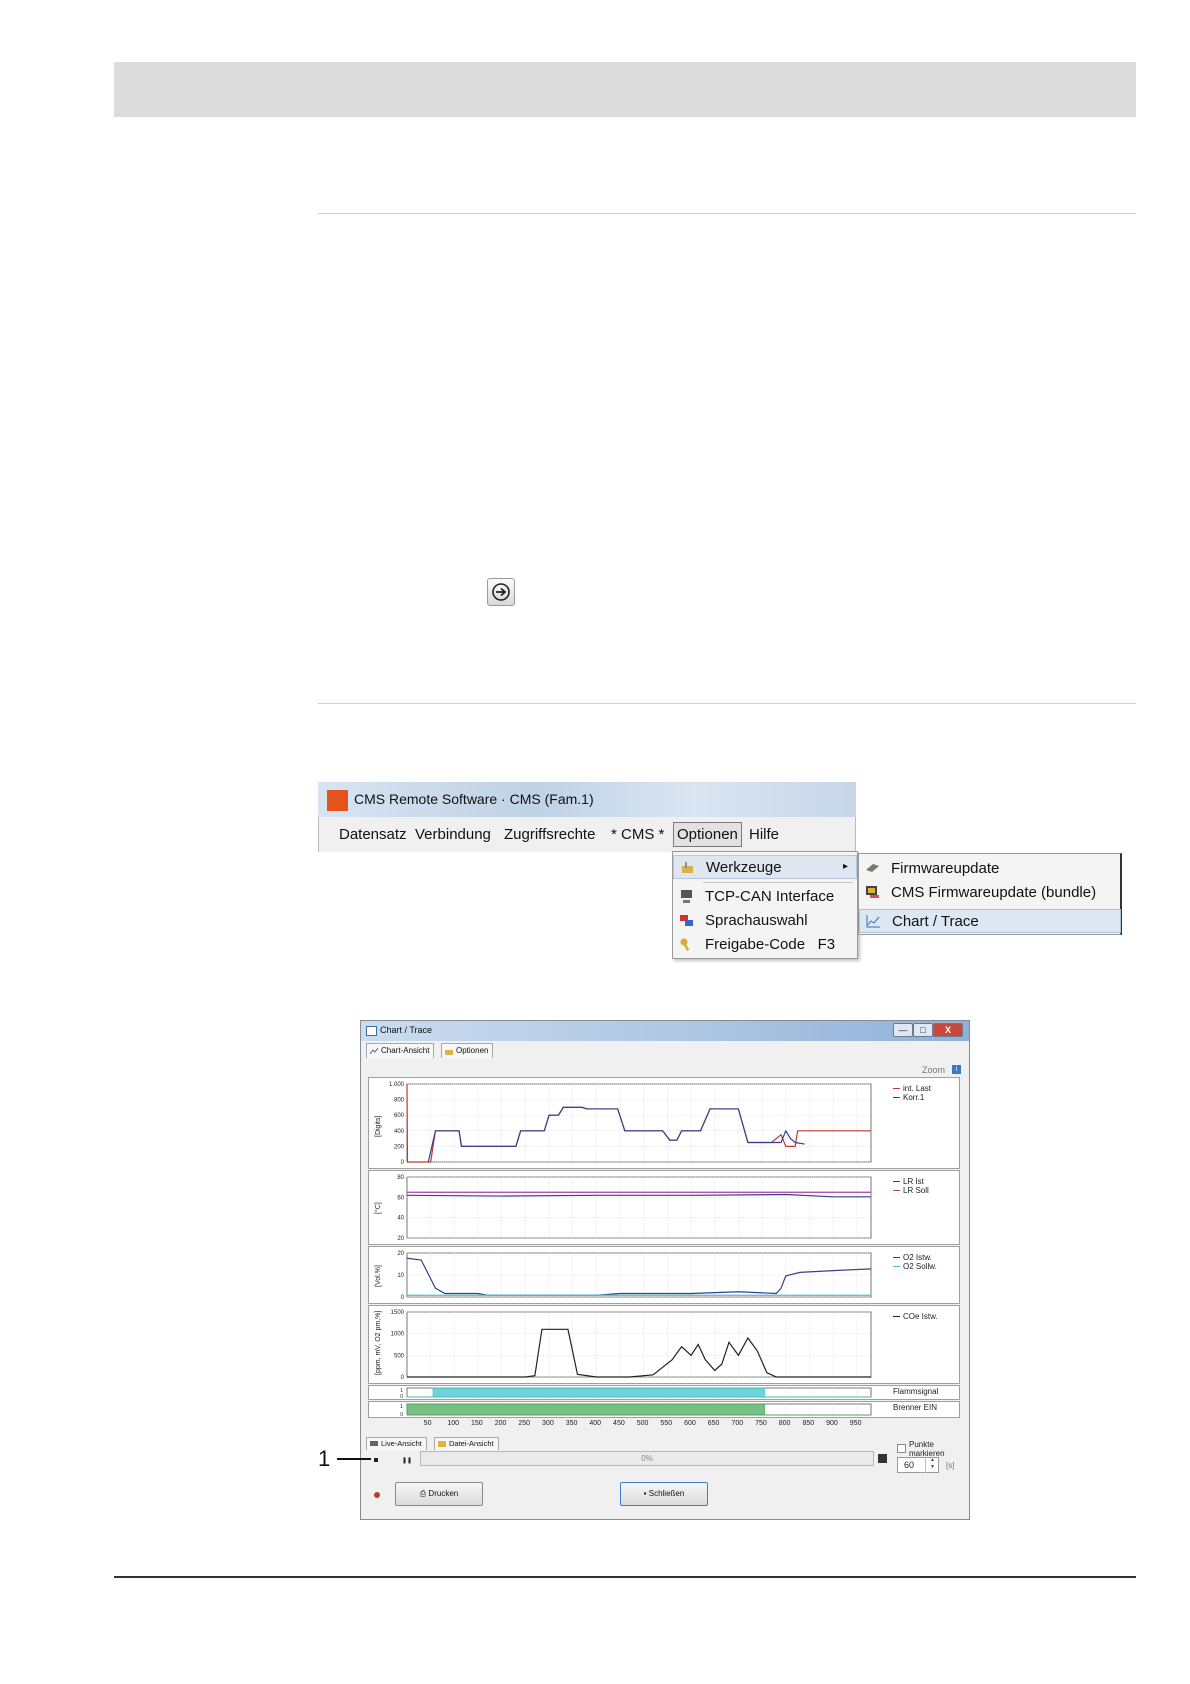 The width and height of the screenshot is (1190, 1684). What do you see at coordinates (549, 834) in the screenshot?
I see `menu-zugriffsrechte: Zugriffsrechte` at bounding box center [549, 834].